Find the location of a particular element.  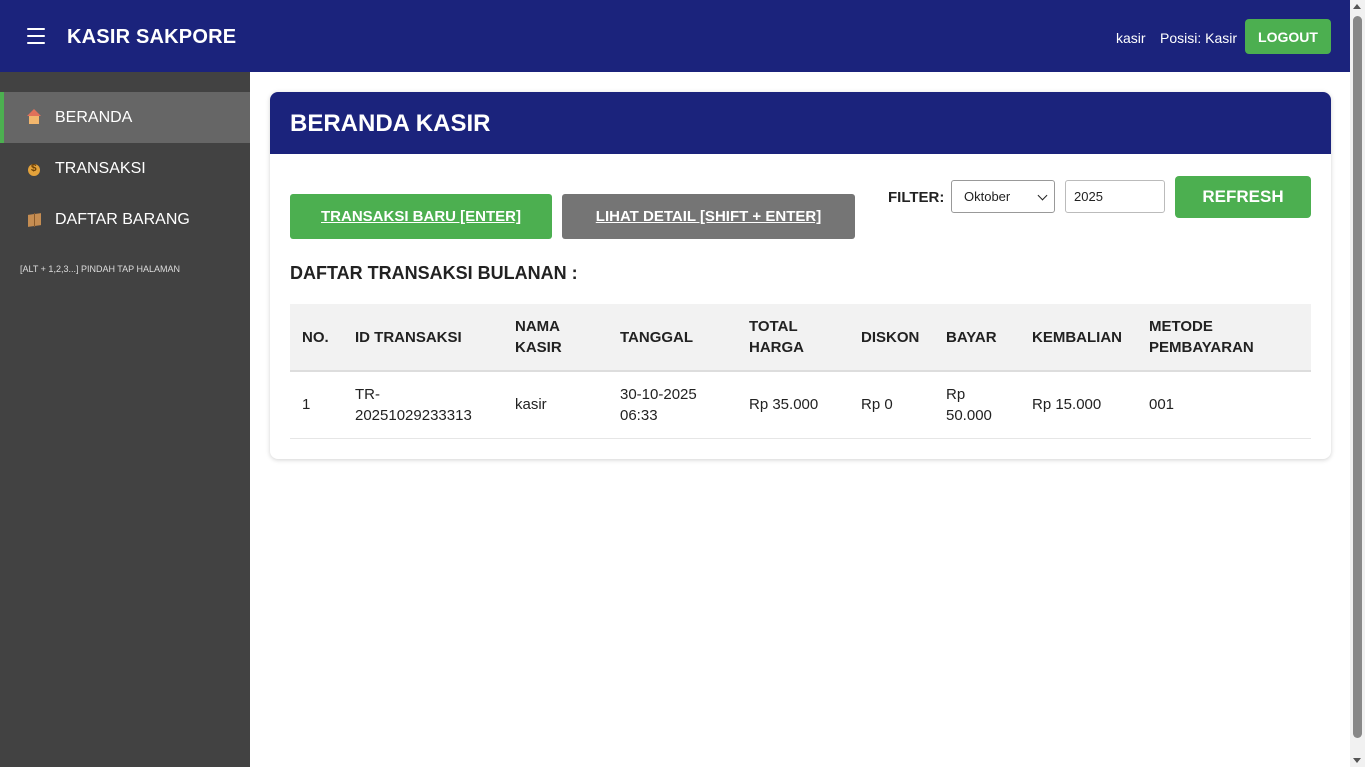

house-icon is located at coordinates (34, 117).